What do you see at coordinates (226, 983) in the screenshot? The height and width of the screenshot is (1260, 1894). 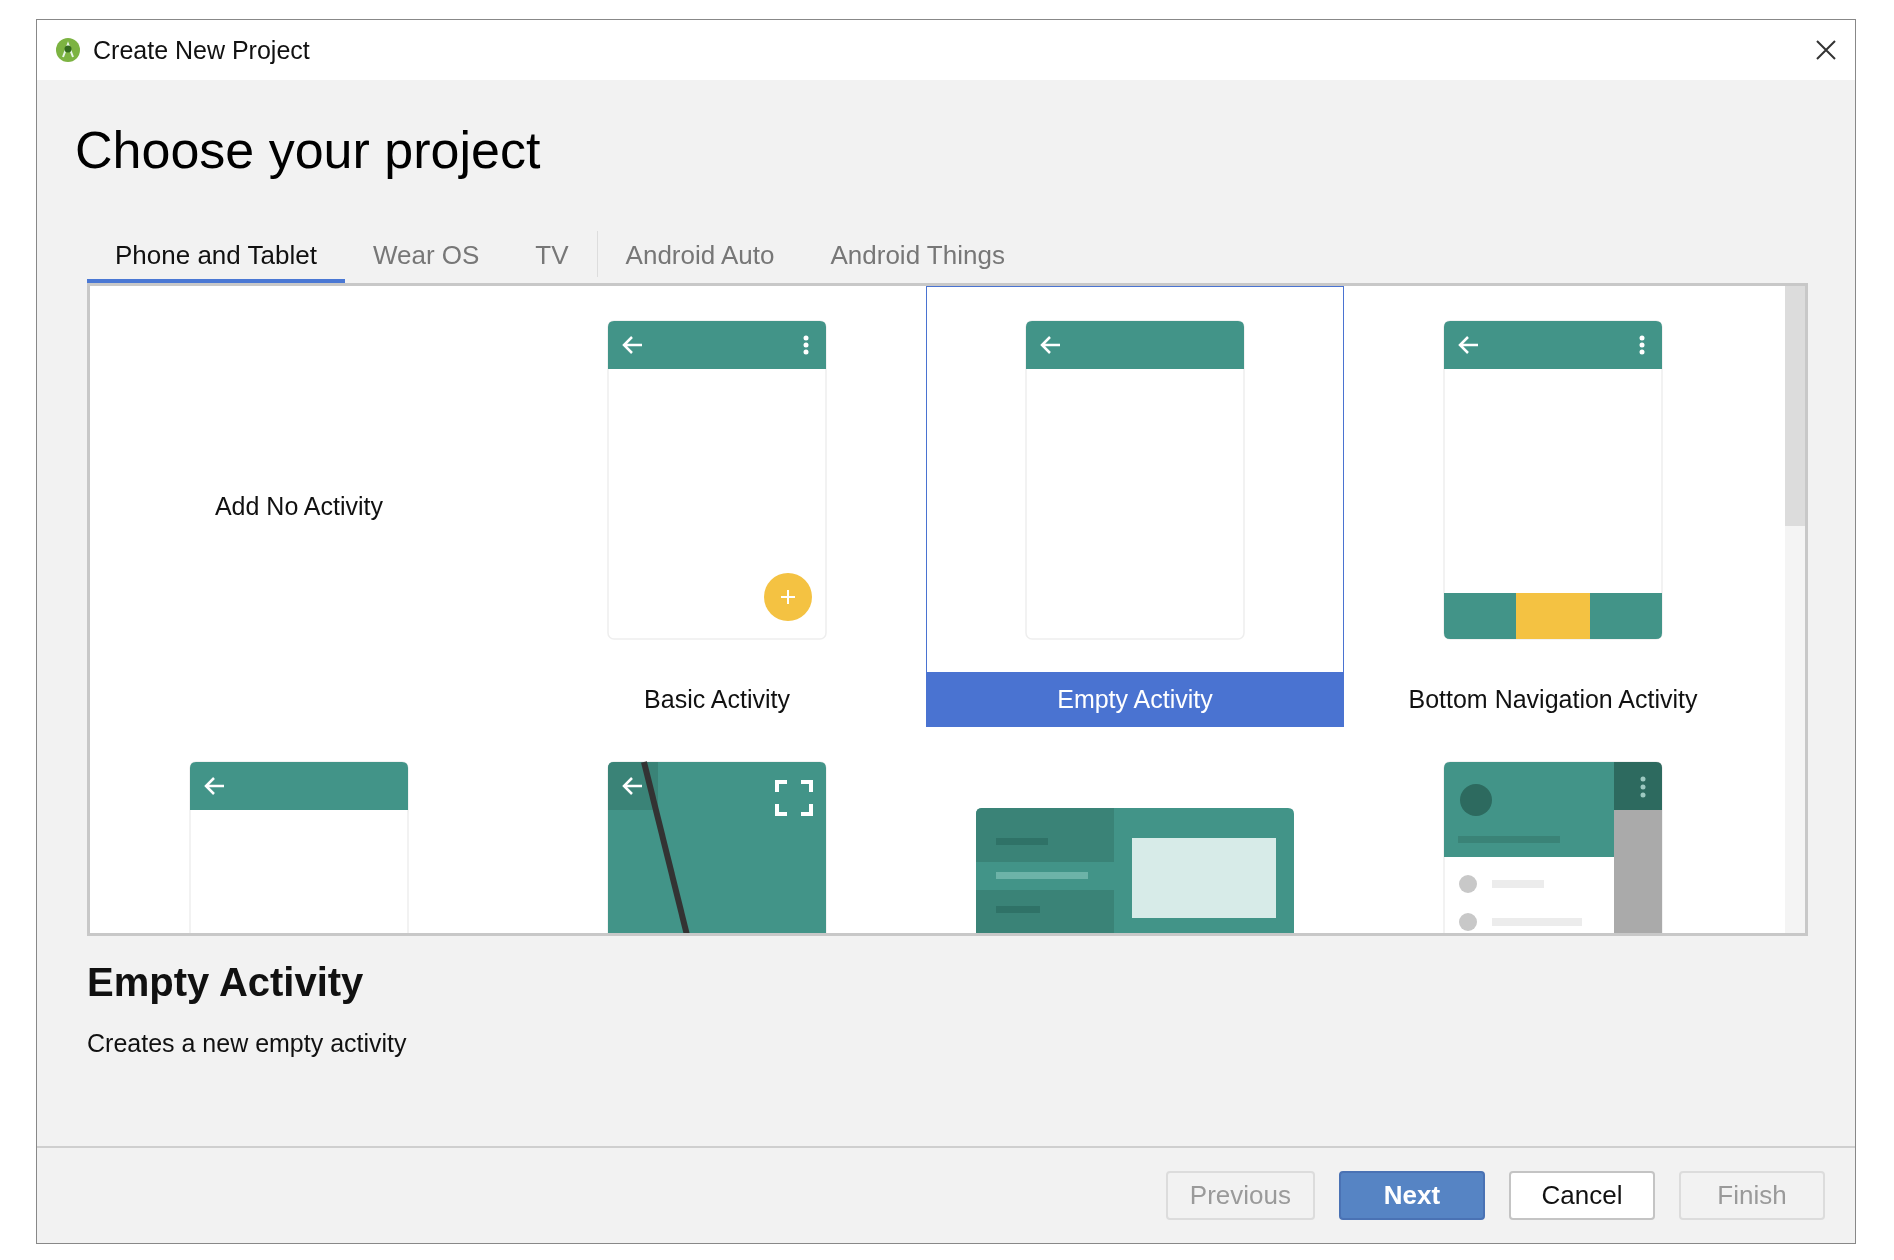 I see `description-title: Empty Activity` at bounding box center [226, 983].